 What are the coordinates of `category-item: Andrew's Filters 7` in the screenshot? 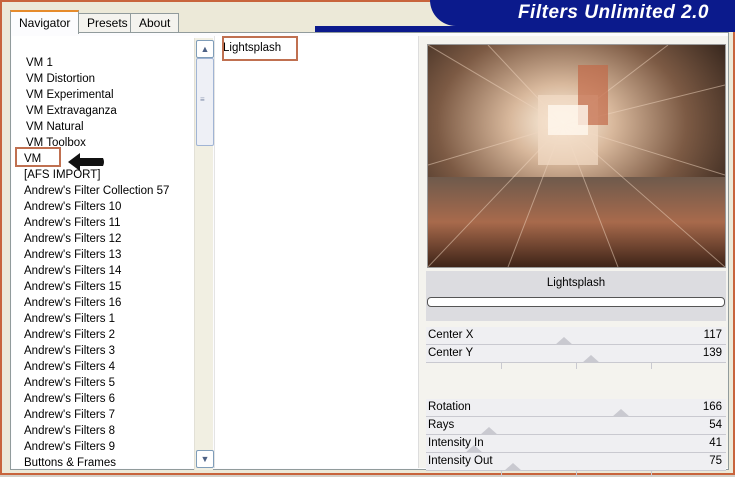 It's located at (69, 415).